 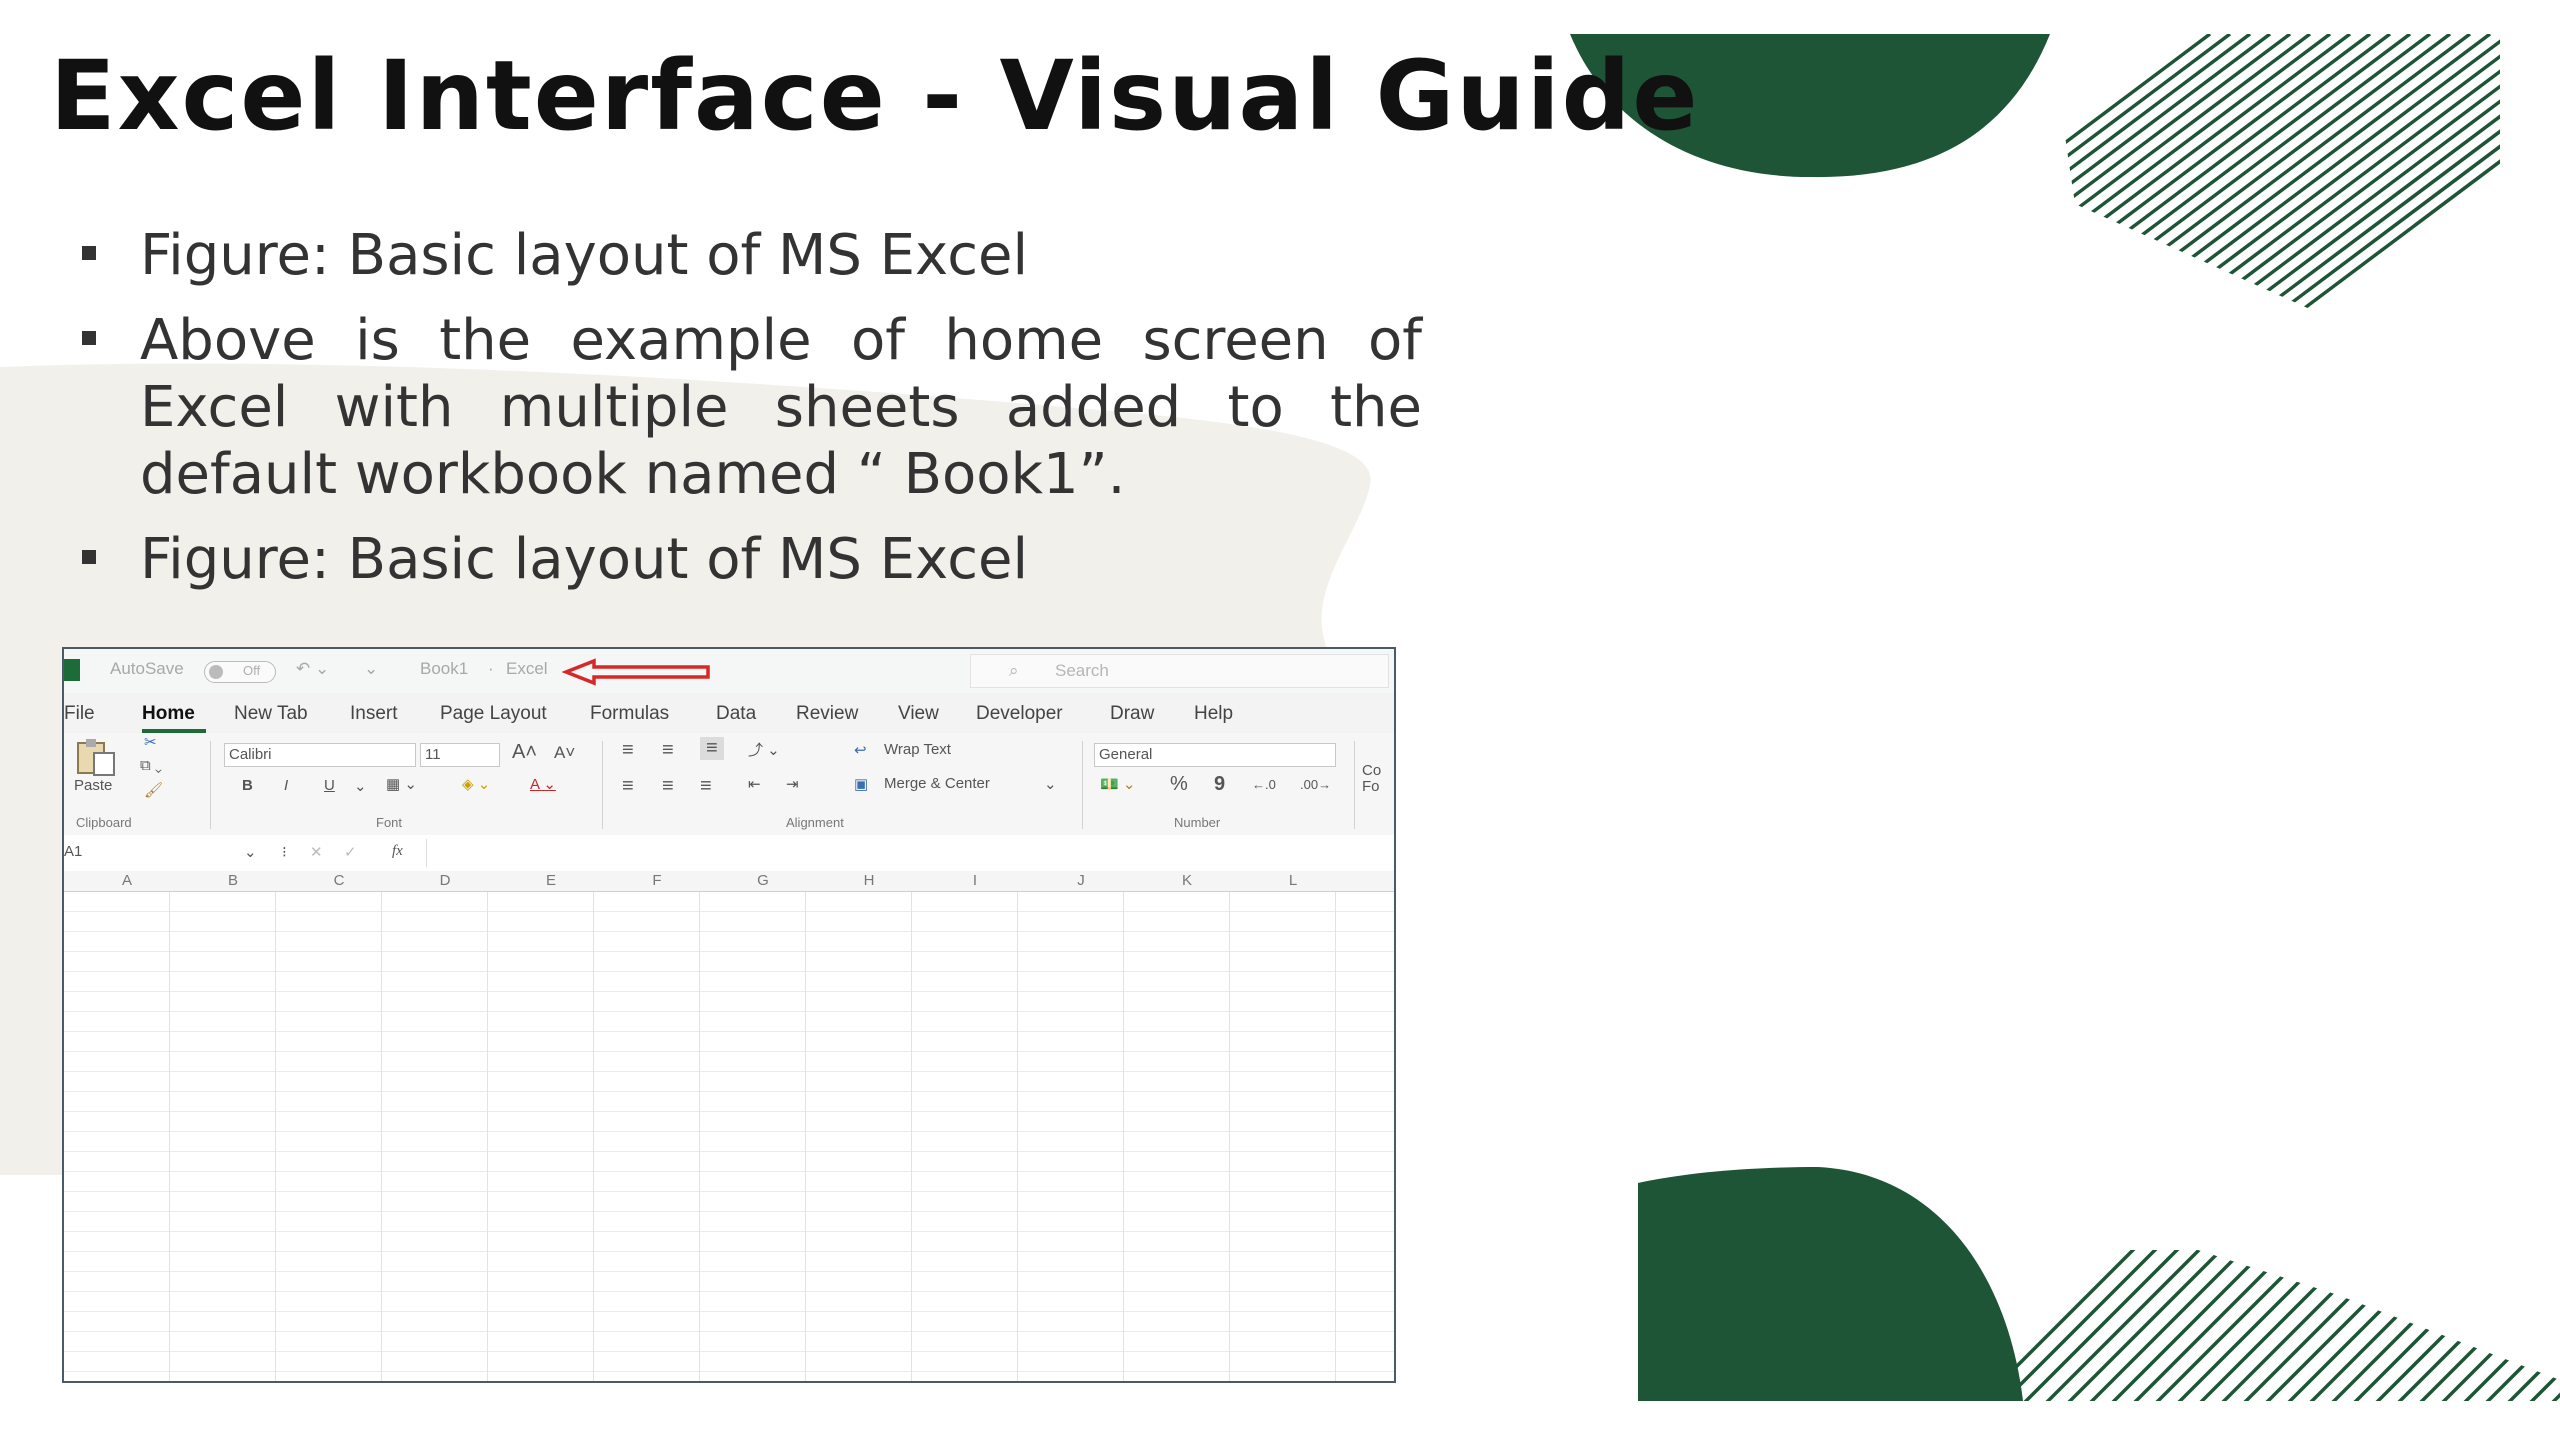 I want to click on tab-home: Home, so click(x=168, y=714).